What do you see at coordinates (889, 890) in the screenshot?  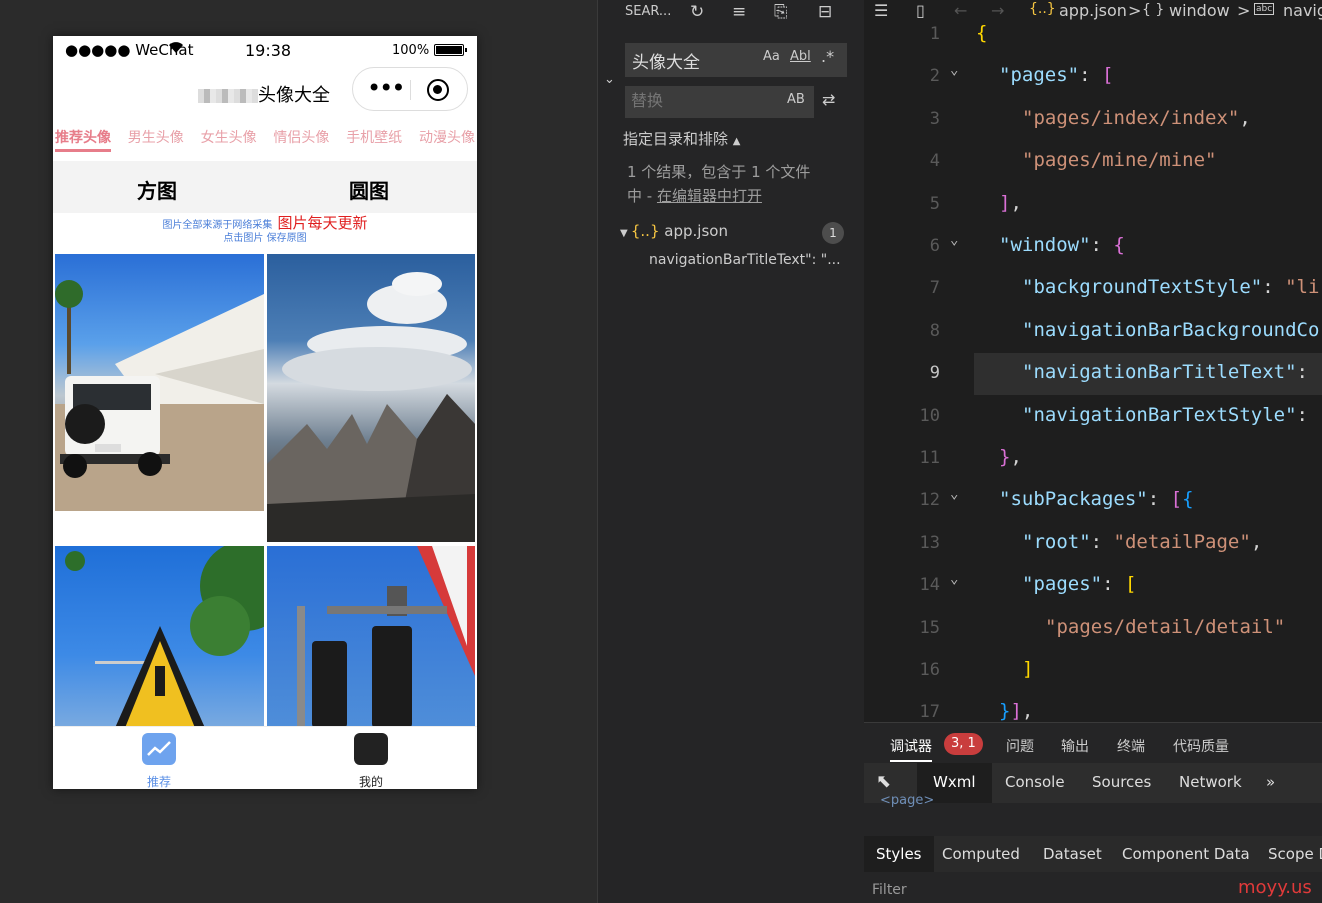 I see `filter-label: Filter` at bounding box center [889, 890].